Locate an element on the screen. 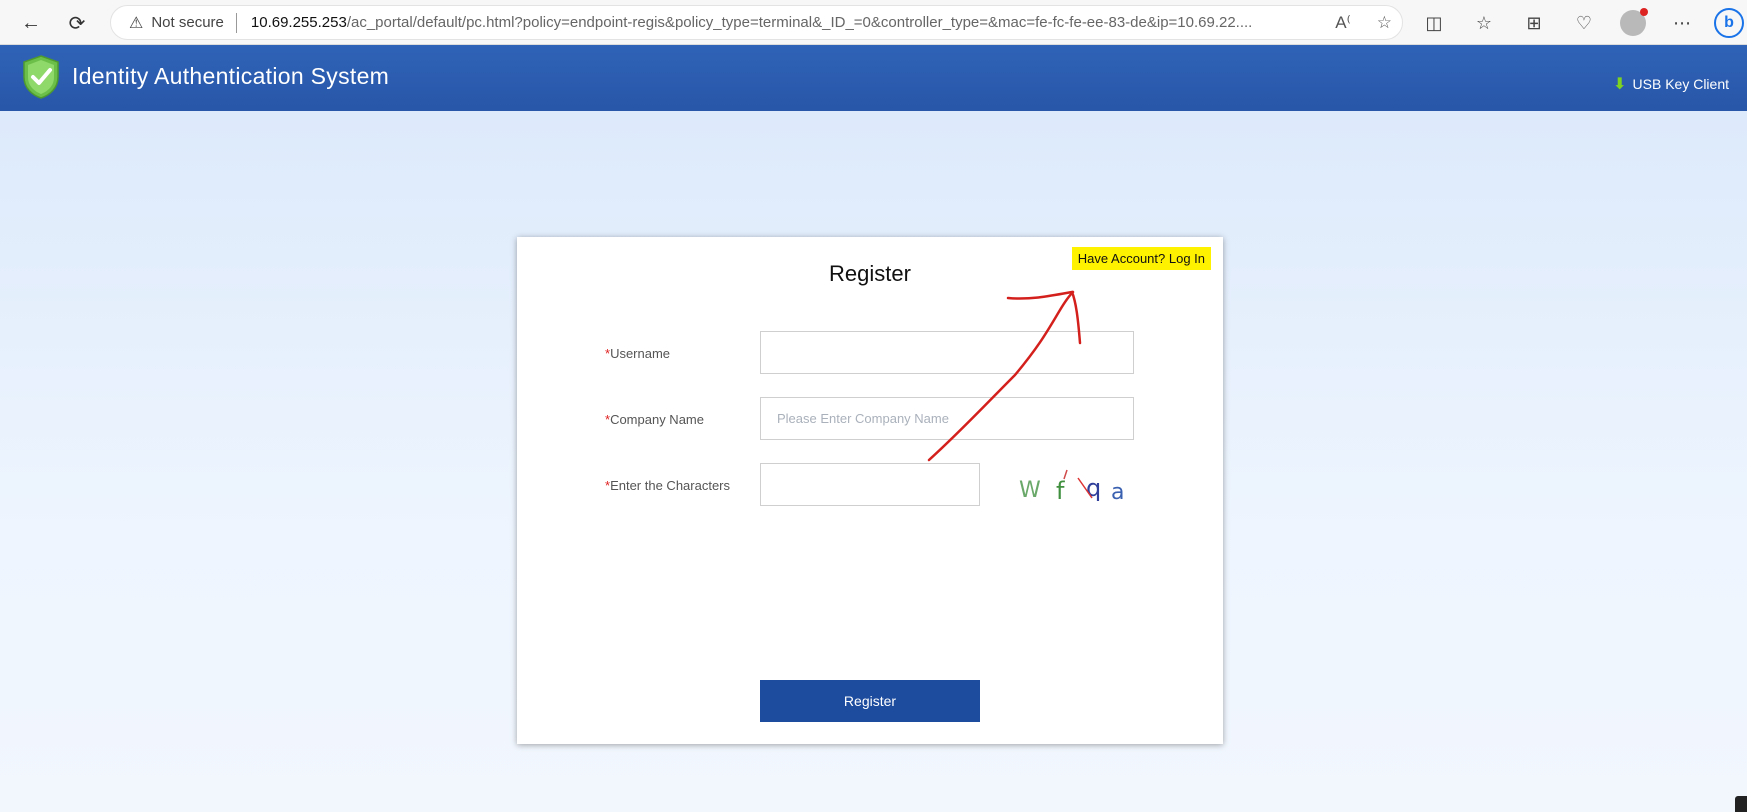  captcha-label-text: Enter the Characters is located at coordinates (670, 485).